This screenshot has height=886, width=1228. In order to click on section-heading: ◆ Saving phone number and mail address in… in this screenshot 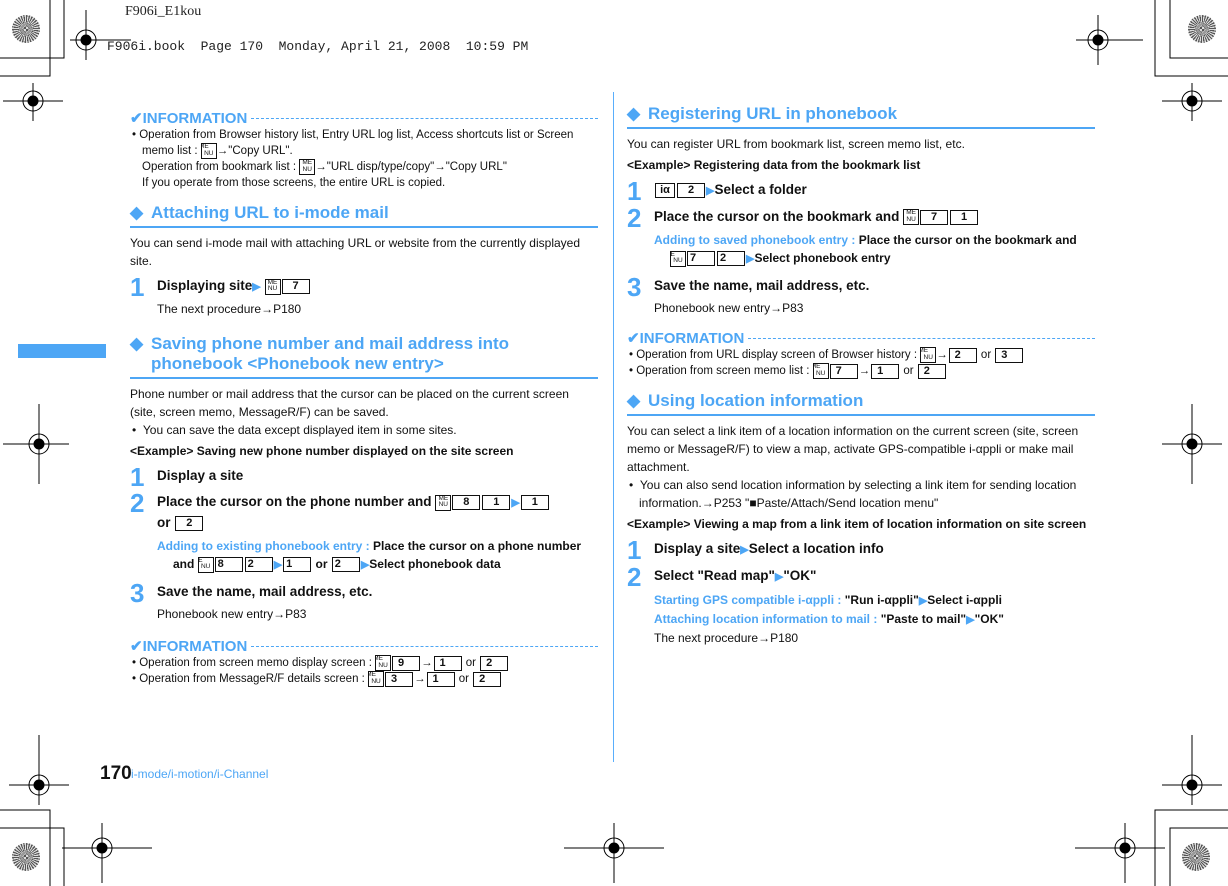, I will do `click(364, 357)`.